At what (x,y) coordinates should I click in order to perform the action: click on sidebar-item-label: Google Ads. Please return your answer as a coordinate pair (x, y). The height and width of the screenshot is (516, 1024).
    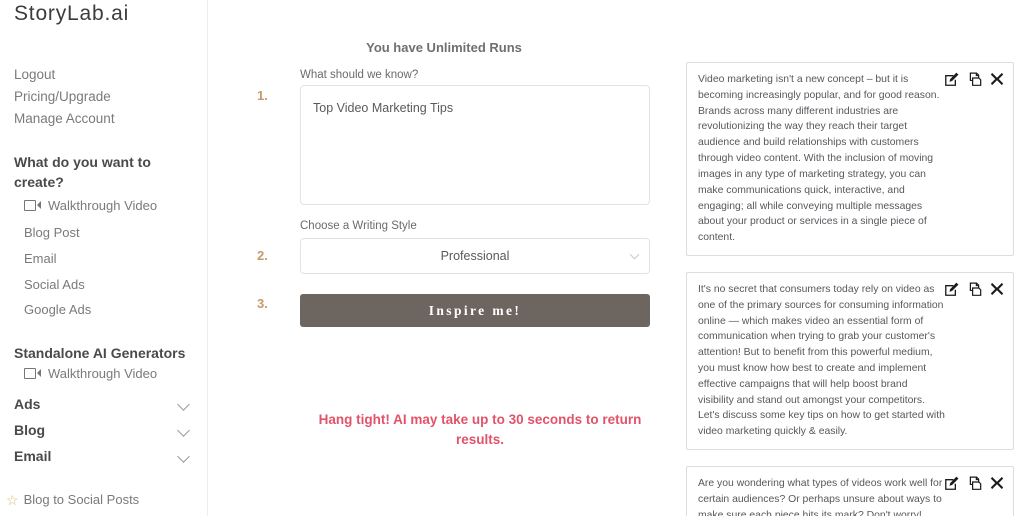
    Looking at the image, I should click on (58, 309).